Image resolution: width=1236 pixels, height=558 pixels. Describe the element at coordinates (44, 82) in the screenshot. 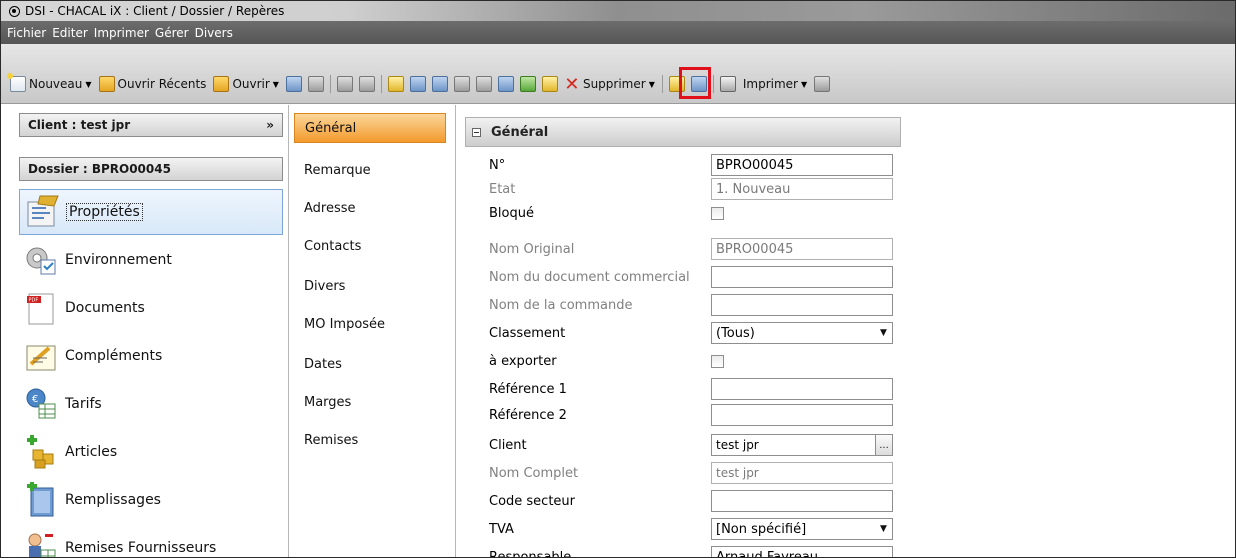

I see `new-button: Nouveau` at that location.